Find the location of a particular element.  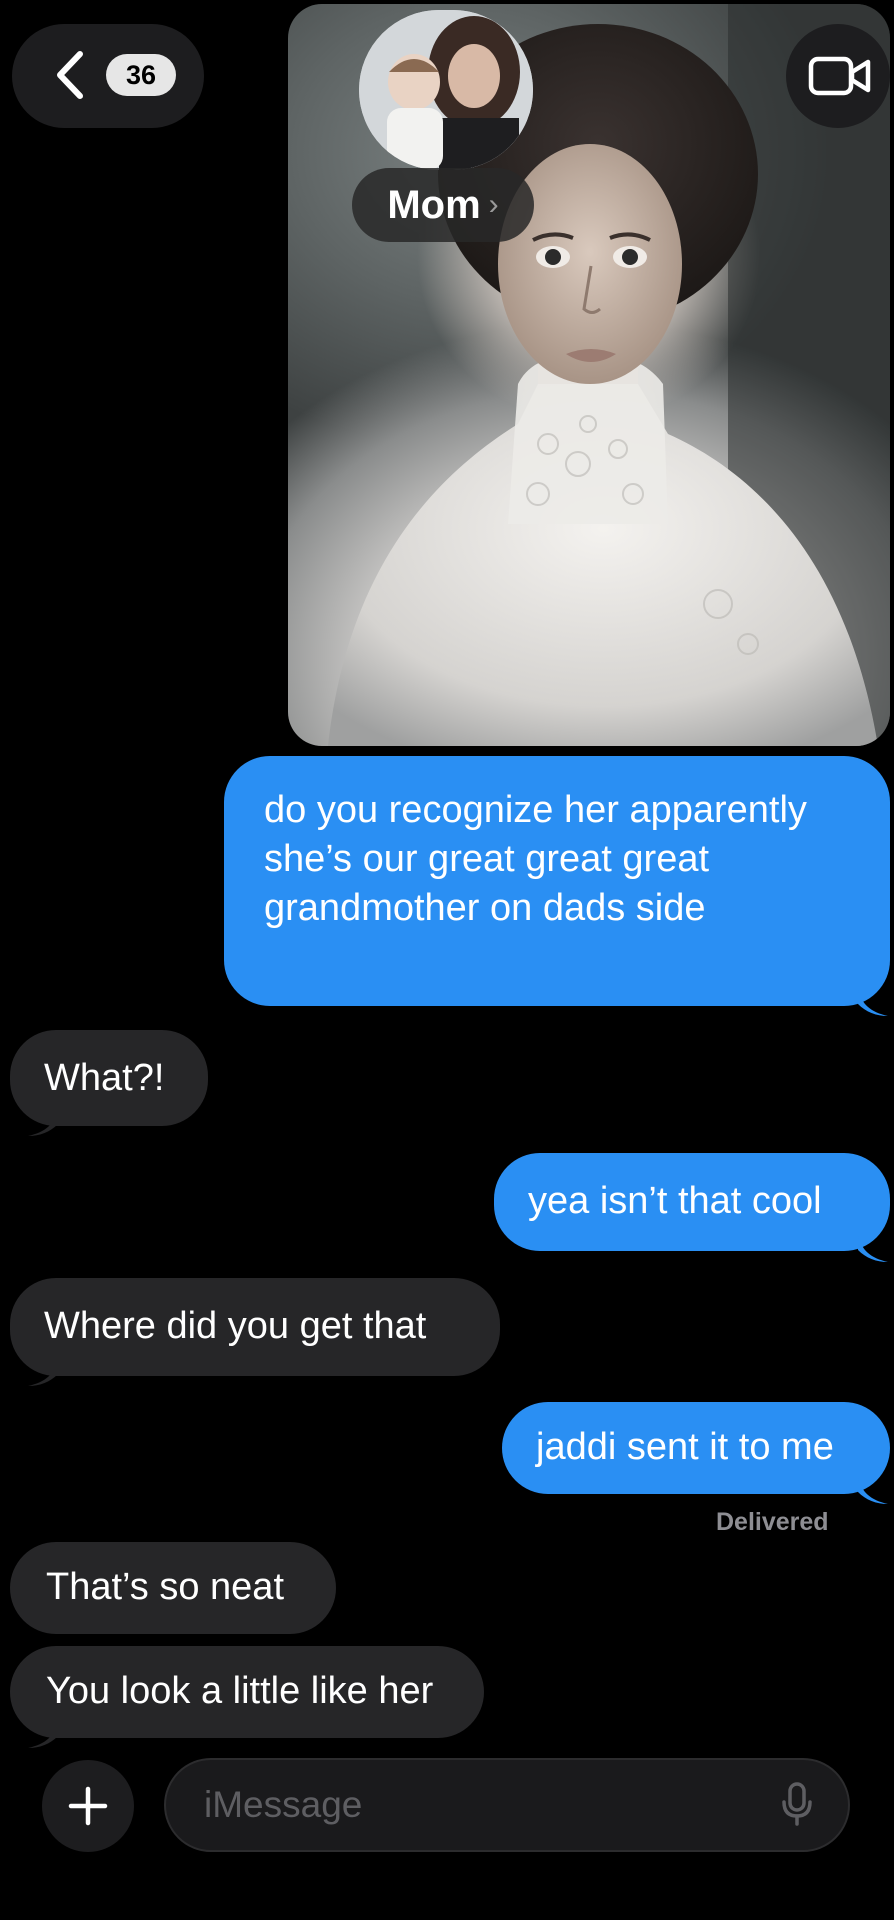

contact-name-button: Mom › is located at coordinates (443, 205).